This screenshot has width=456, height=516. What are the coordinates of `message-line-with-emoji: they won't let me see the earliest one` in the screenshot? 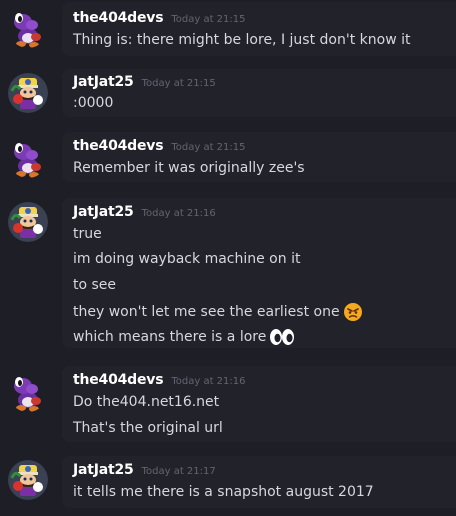 It's located at (218, 312).